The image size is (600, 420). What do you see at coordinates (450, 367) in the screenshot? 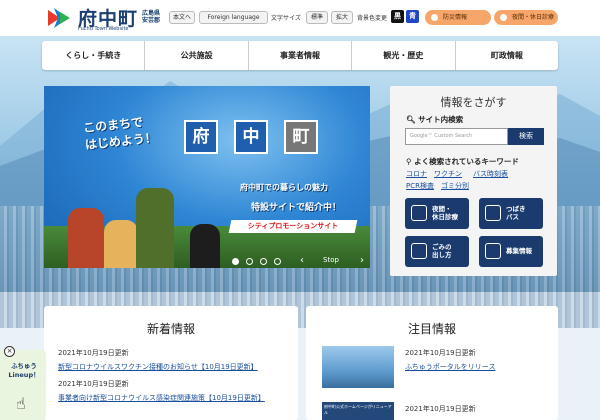
I see `featured-link: ふちゅうポータルをリリース` at bounding box center [450, 367].